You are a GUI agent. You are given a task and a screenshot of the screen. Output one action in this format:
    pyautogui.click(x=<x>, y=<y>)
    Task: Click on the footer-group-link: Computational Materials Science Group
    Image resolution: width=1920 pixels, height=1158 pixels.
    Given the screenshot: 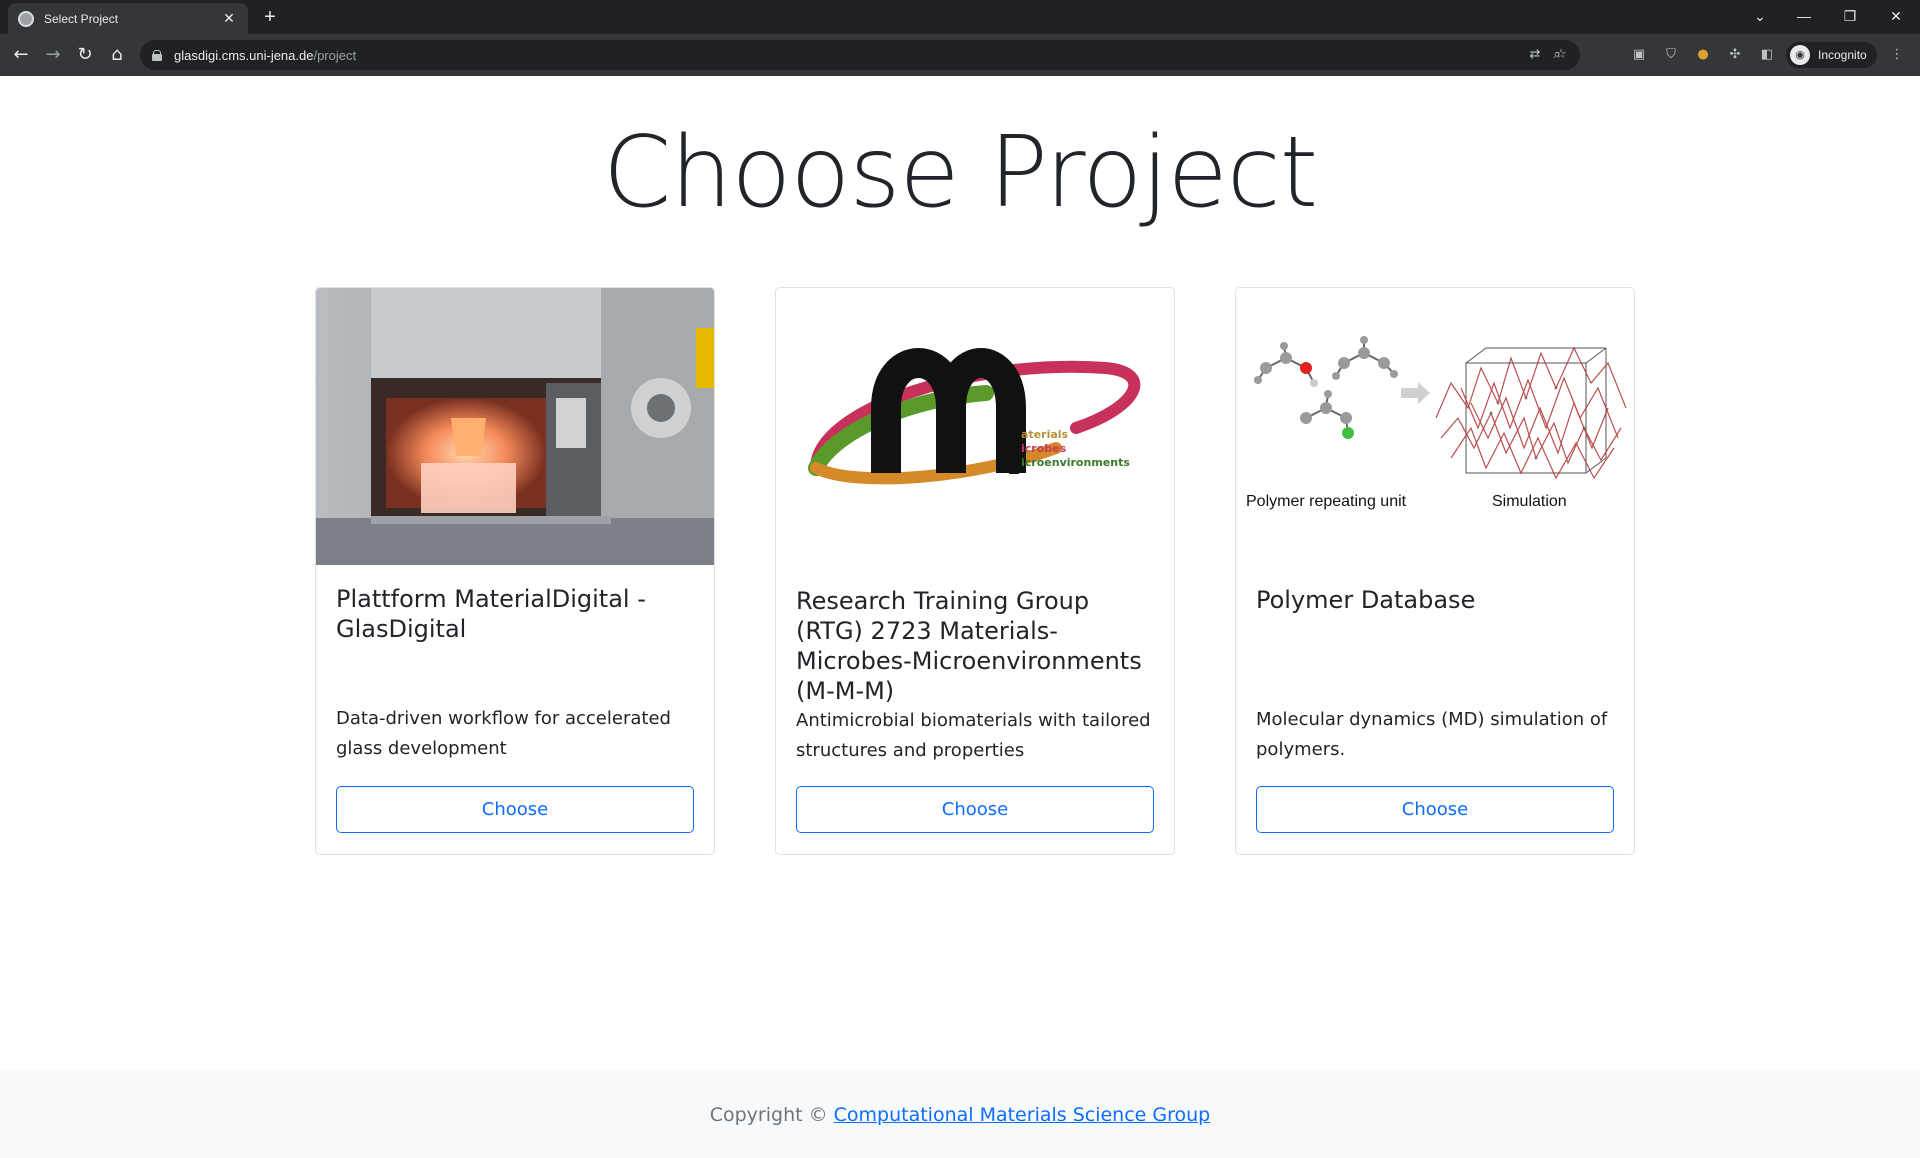 What is the action you would take?
    pyautogui.click(x=1022, y=1115)
    